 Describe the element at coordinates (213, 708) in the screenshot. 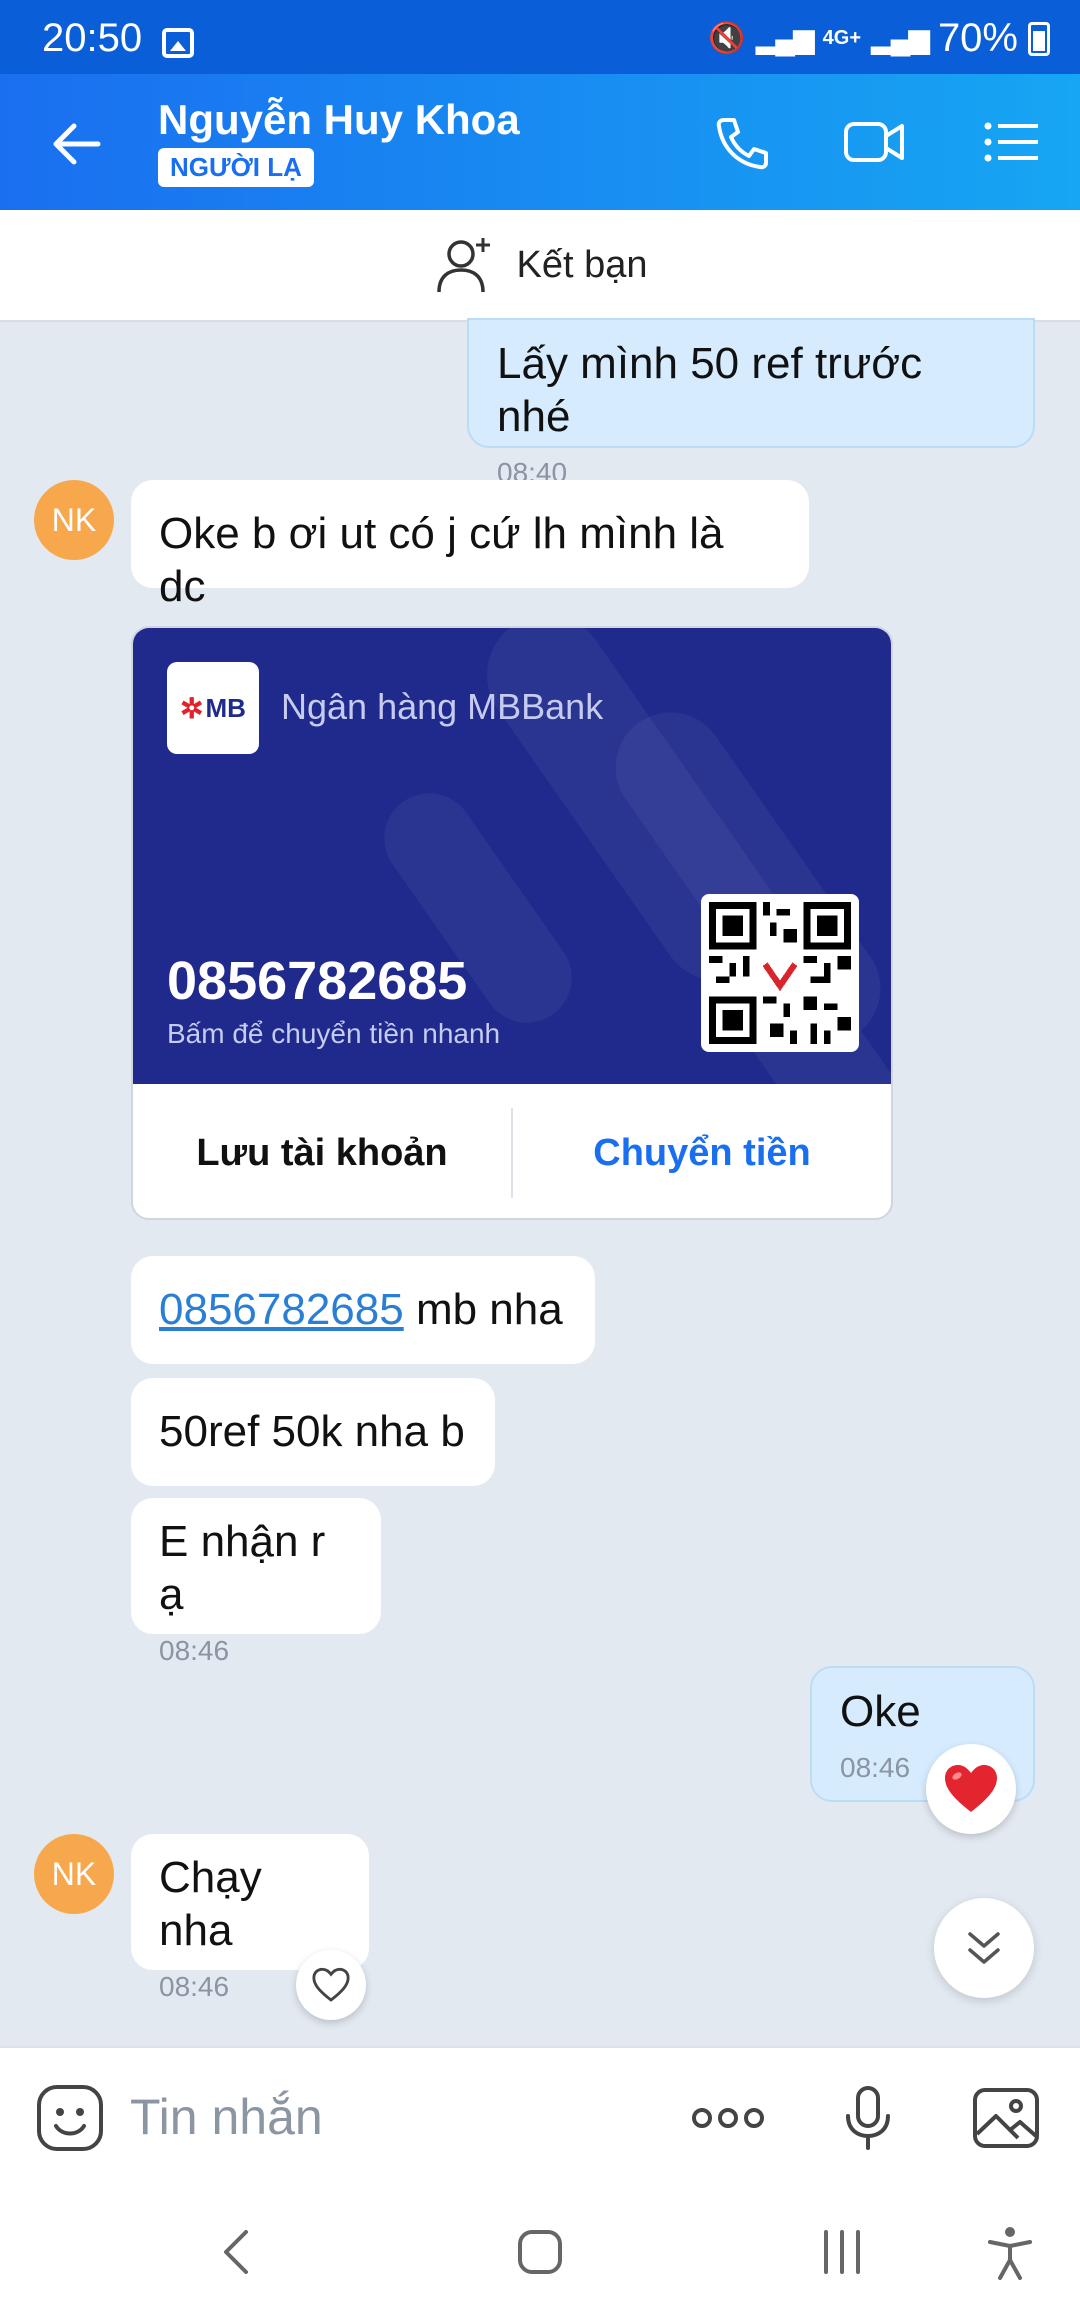

I see `mbbank-logo: ✲ MB` at that location.